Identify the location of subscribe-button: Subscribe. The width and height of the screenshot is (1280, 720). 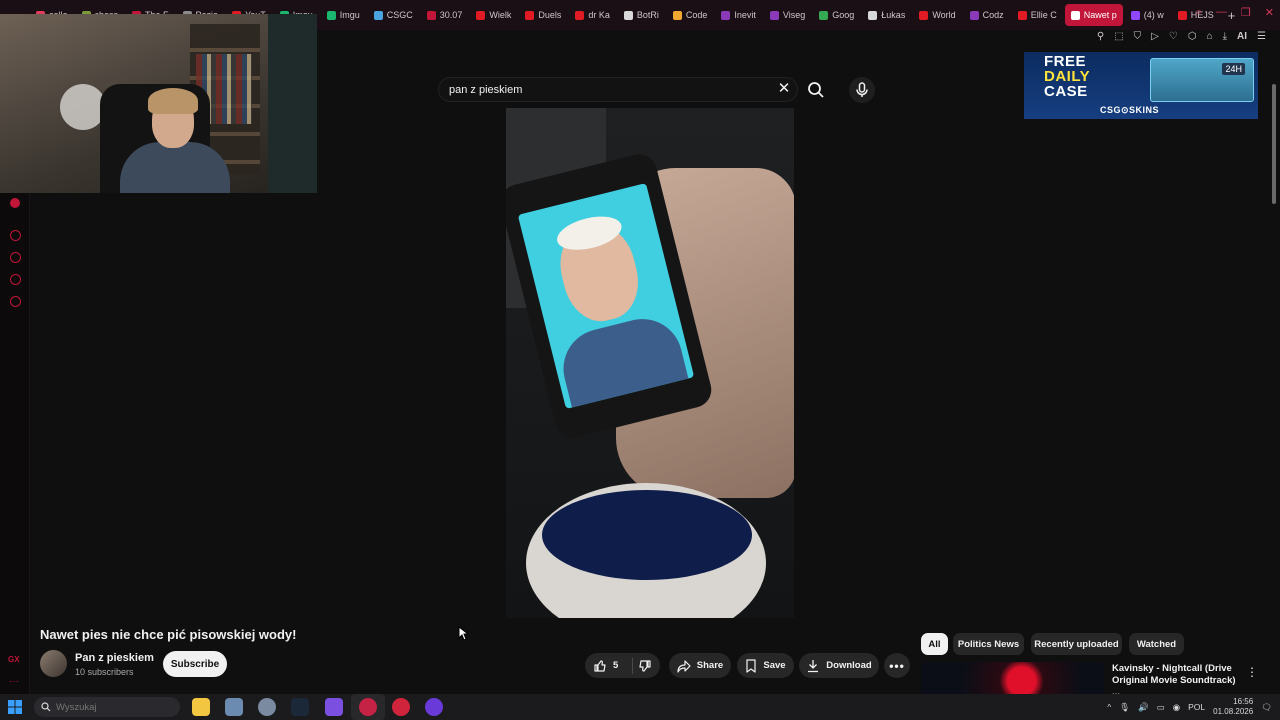
(195, 664).